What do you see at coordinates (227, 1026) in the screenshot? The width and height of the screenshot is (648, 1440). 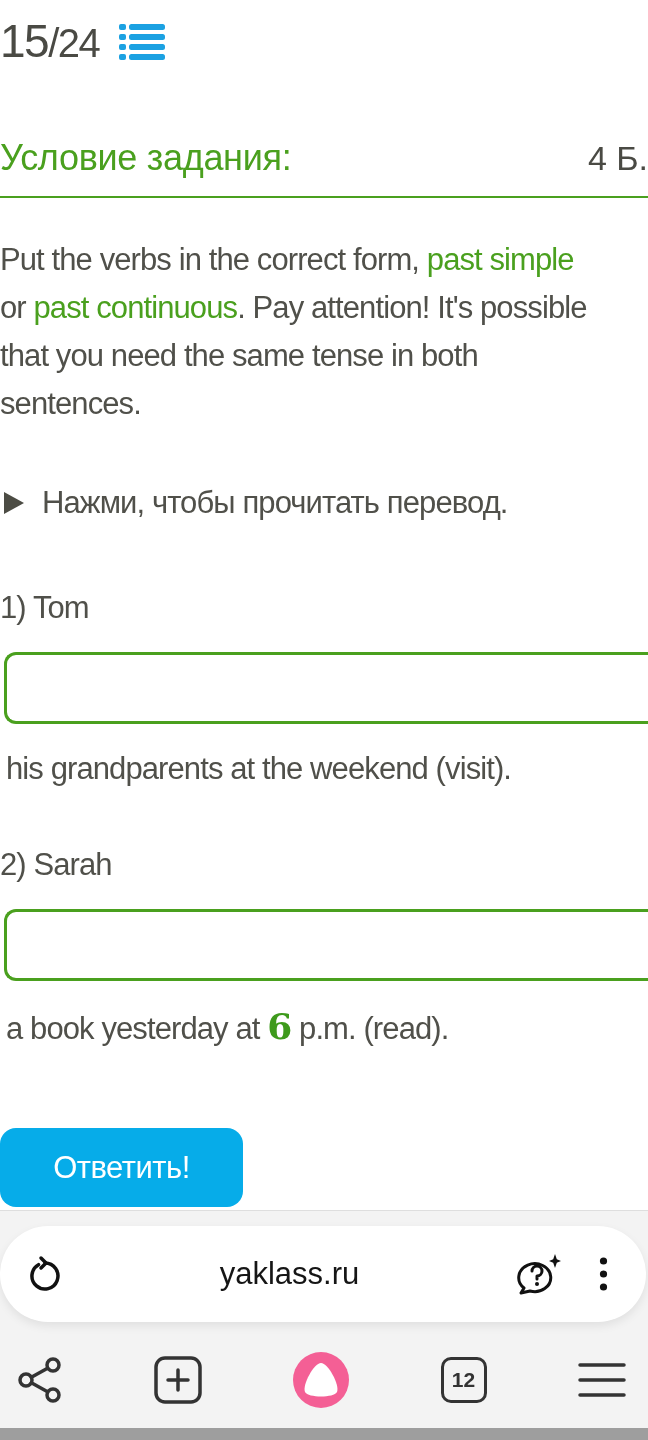 I see `question-sentence: a book yesterday at 6 p.m. (read).` at bounding box center [227, 1026].